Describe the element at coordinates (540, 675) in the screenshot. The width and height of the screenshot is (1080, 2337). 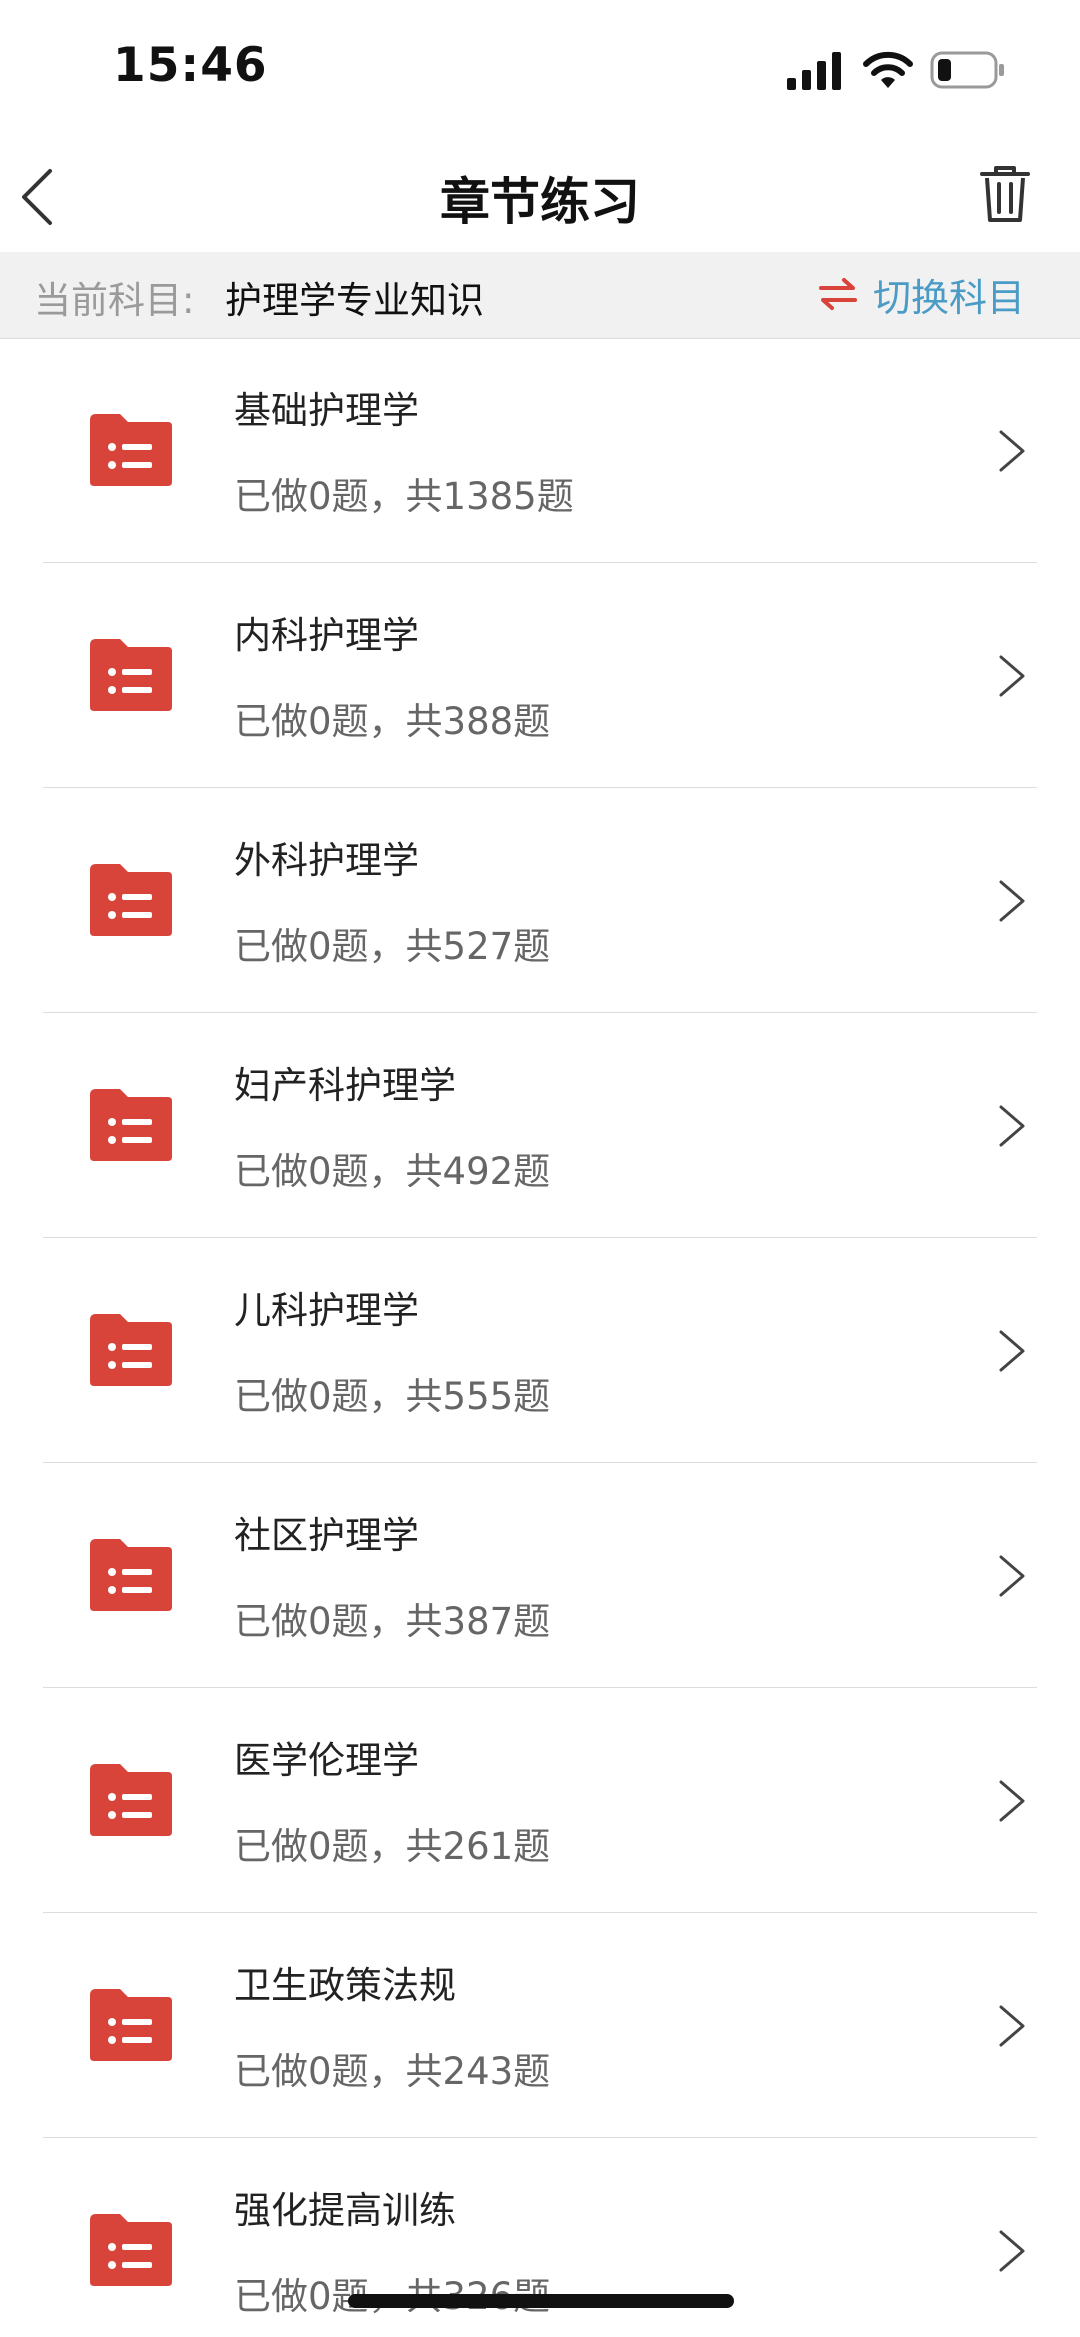
I see `list-item: 内科护理学 已做0题，共388题` at that location.